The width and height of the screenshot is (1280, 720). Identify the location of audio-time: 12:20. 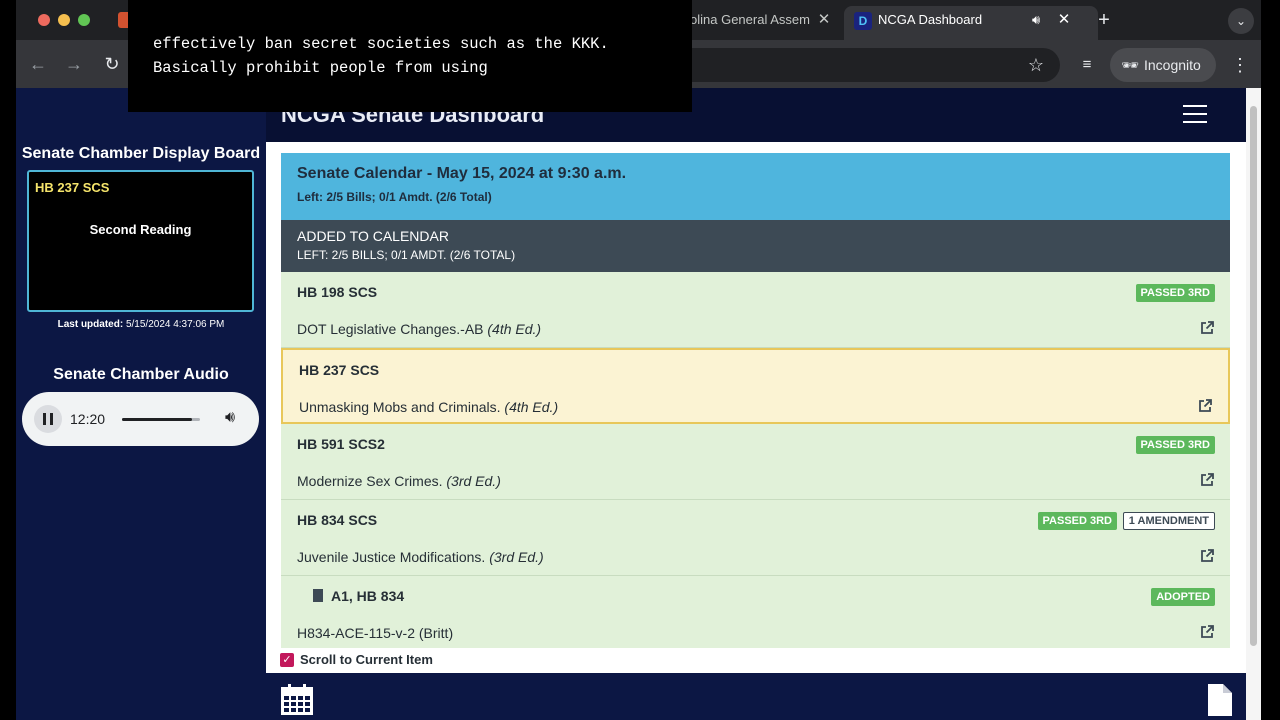
(88, 419).